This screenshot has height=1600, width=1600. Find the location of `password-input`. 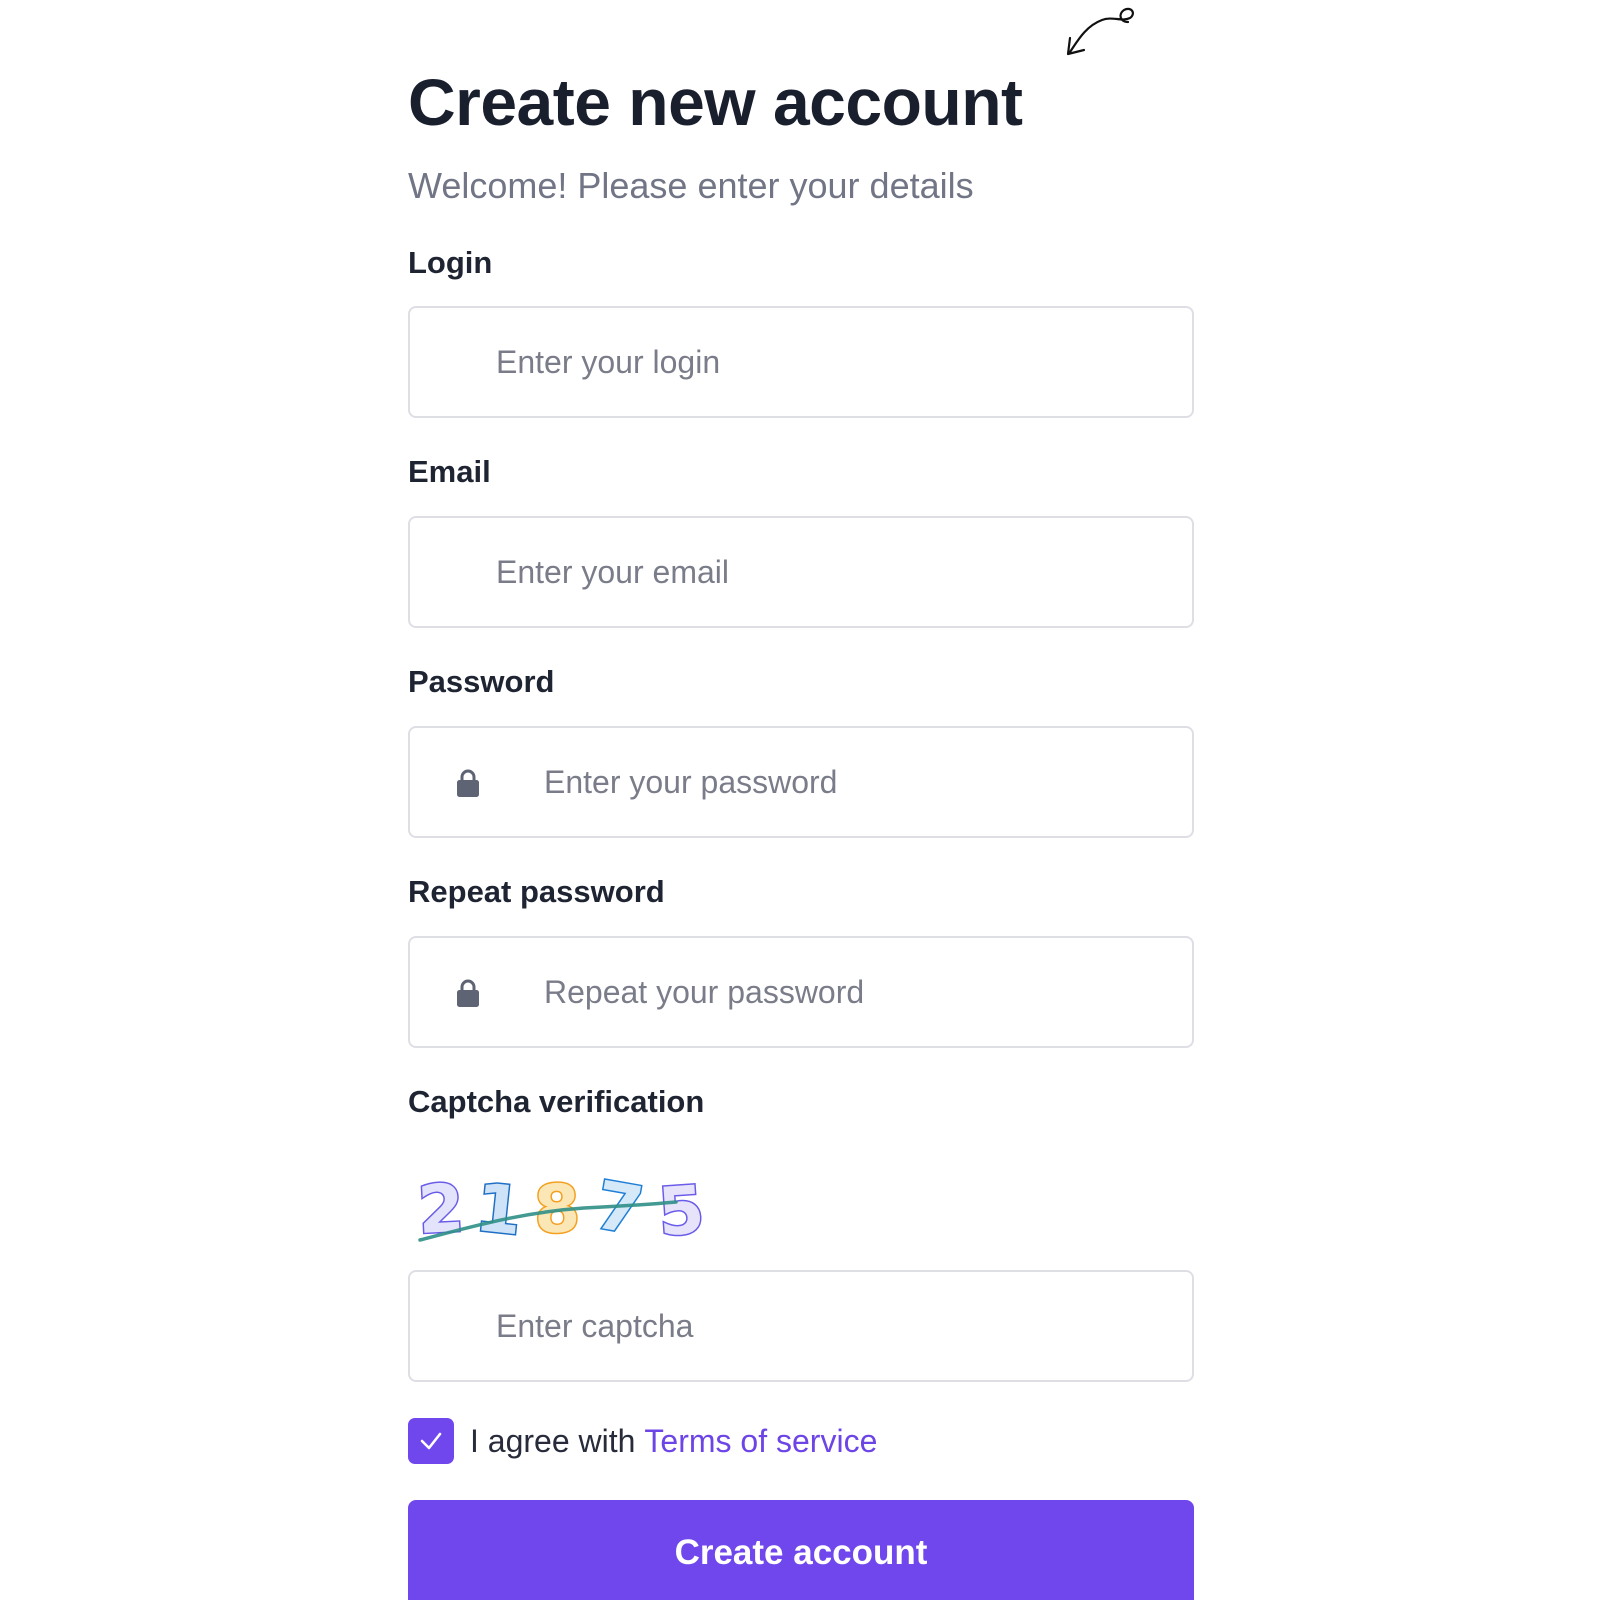

password-input is located at coordinates (857, 782).